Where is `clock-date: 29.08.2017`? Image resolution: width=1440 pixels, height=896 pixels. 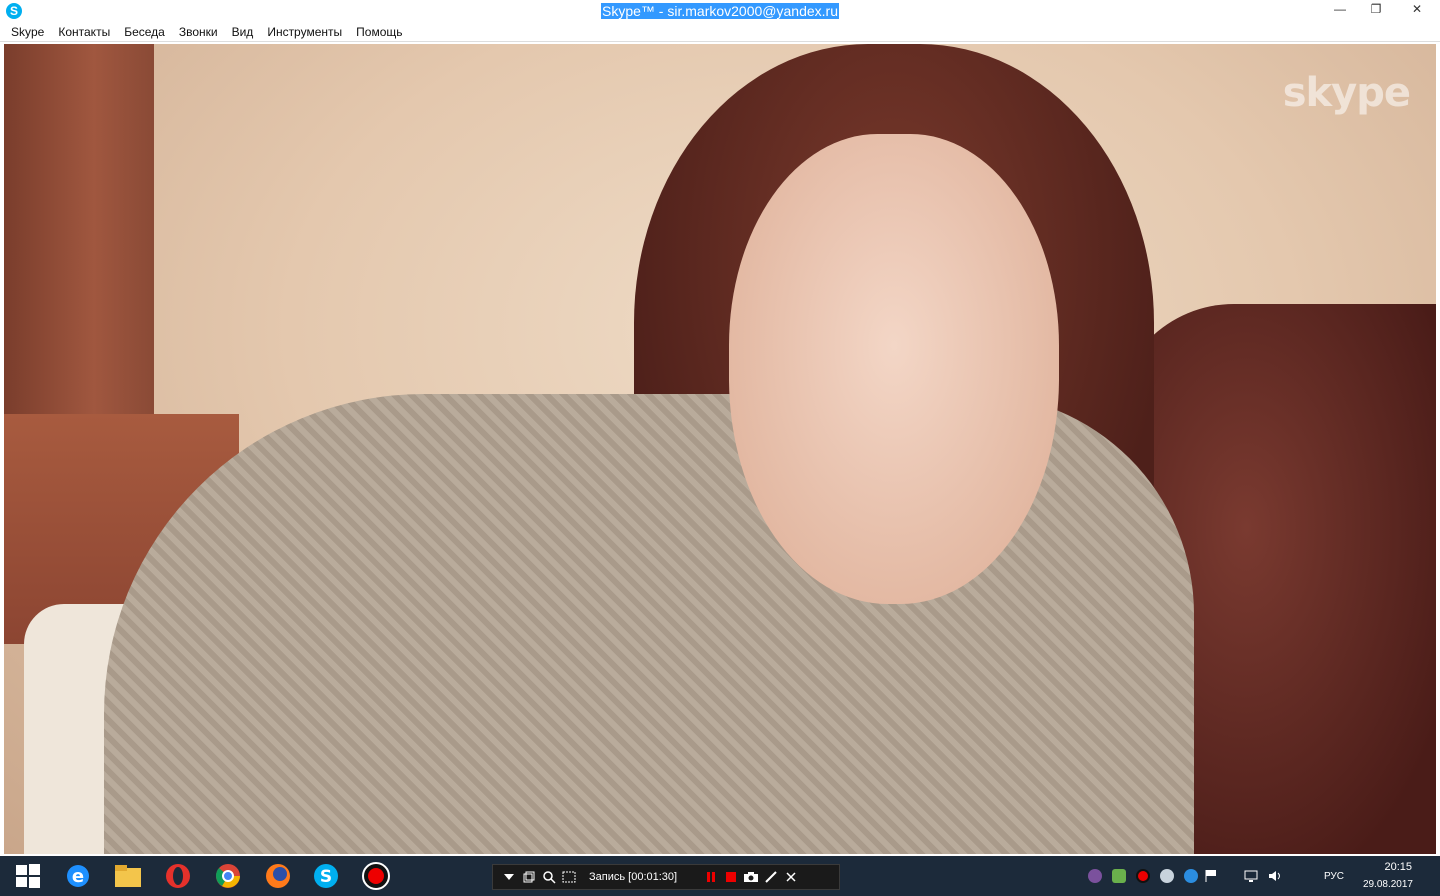 clock-date: 29.08.2017 is located at coordinates (1388, 884).